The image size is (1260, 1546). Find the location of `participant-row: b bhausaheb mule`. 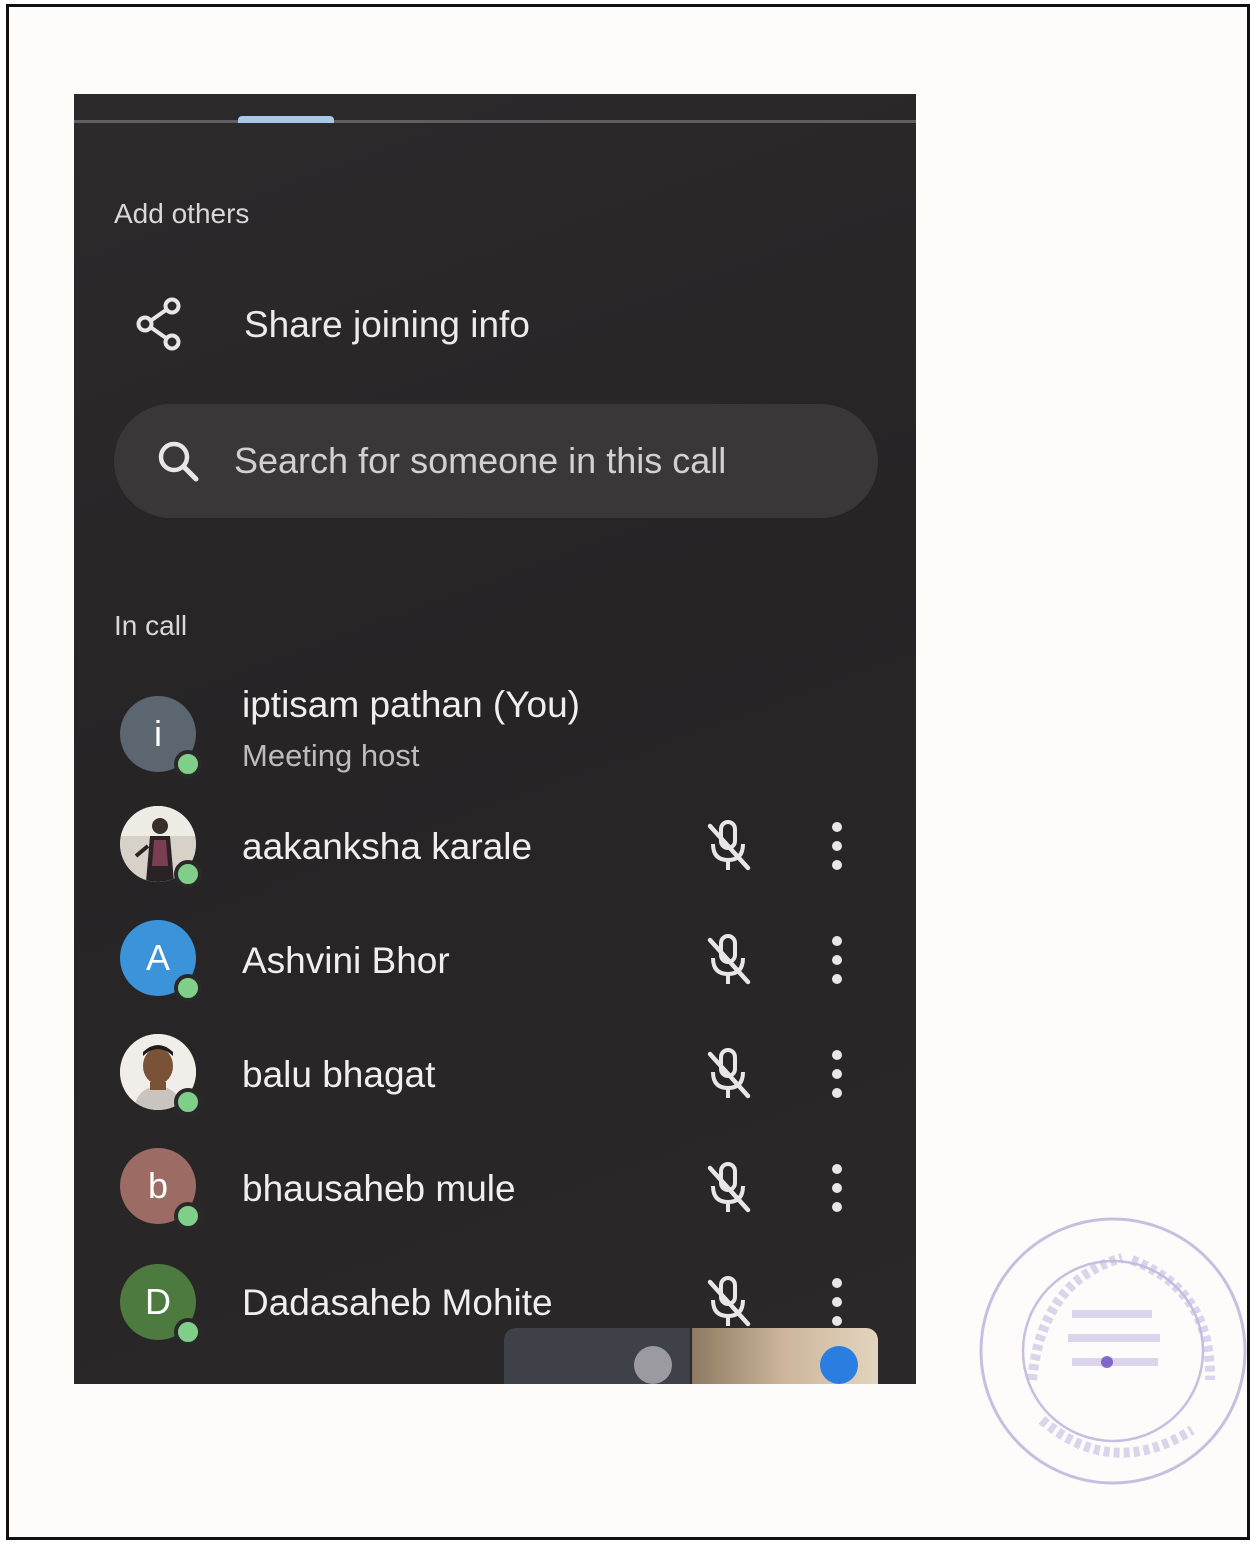

participant-row: b bhausaheb mule is located at coordinates (495, 1198).